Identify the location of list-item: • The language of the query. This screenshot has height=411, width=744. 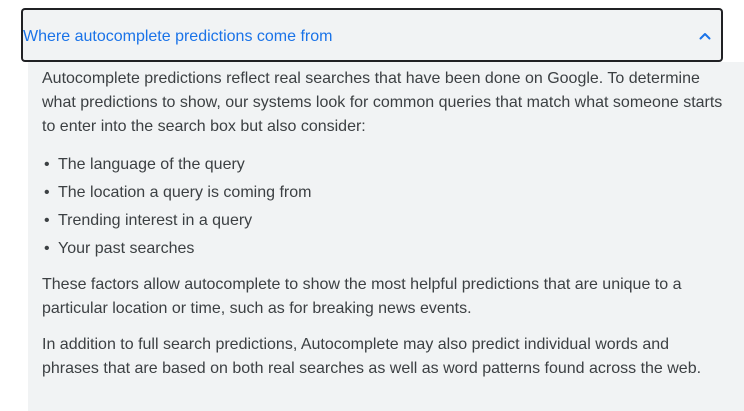
(386, 165).